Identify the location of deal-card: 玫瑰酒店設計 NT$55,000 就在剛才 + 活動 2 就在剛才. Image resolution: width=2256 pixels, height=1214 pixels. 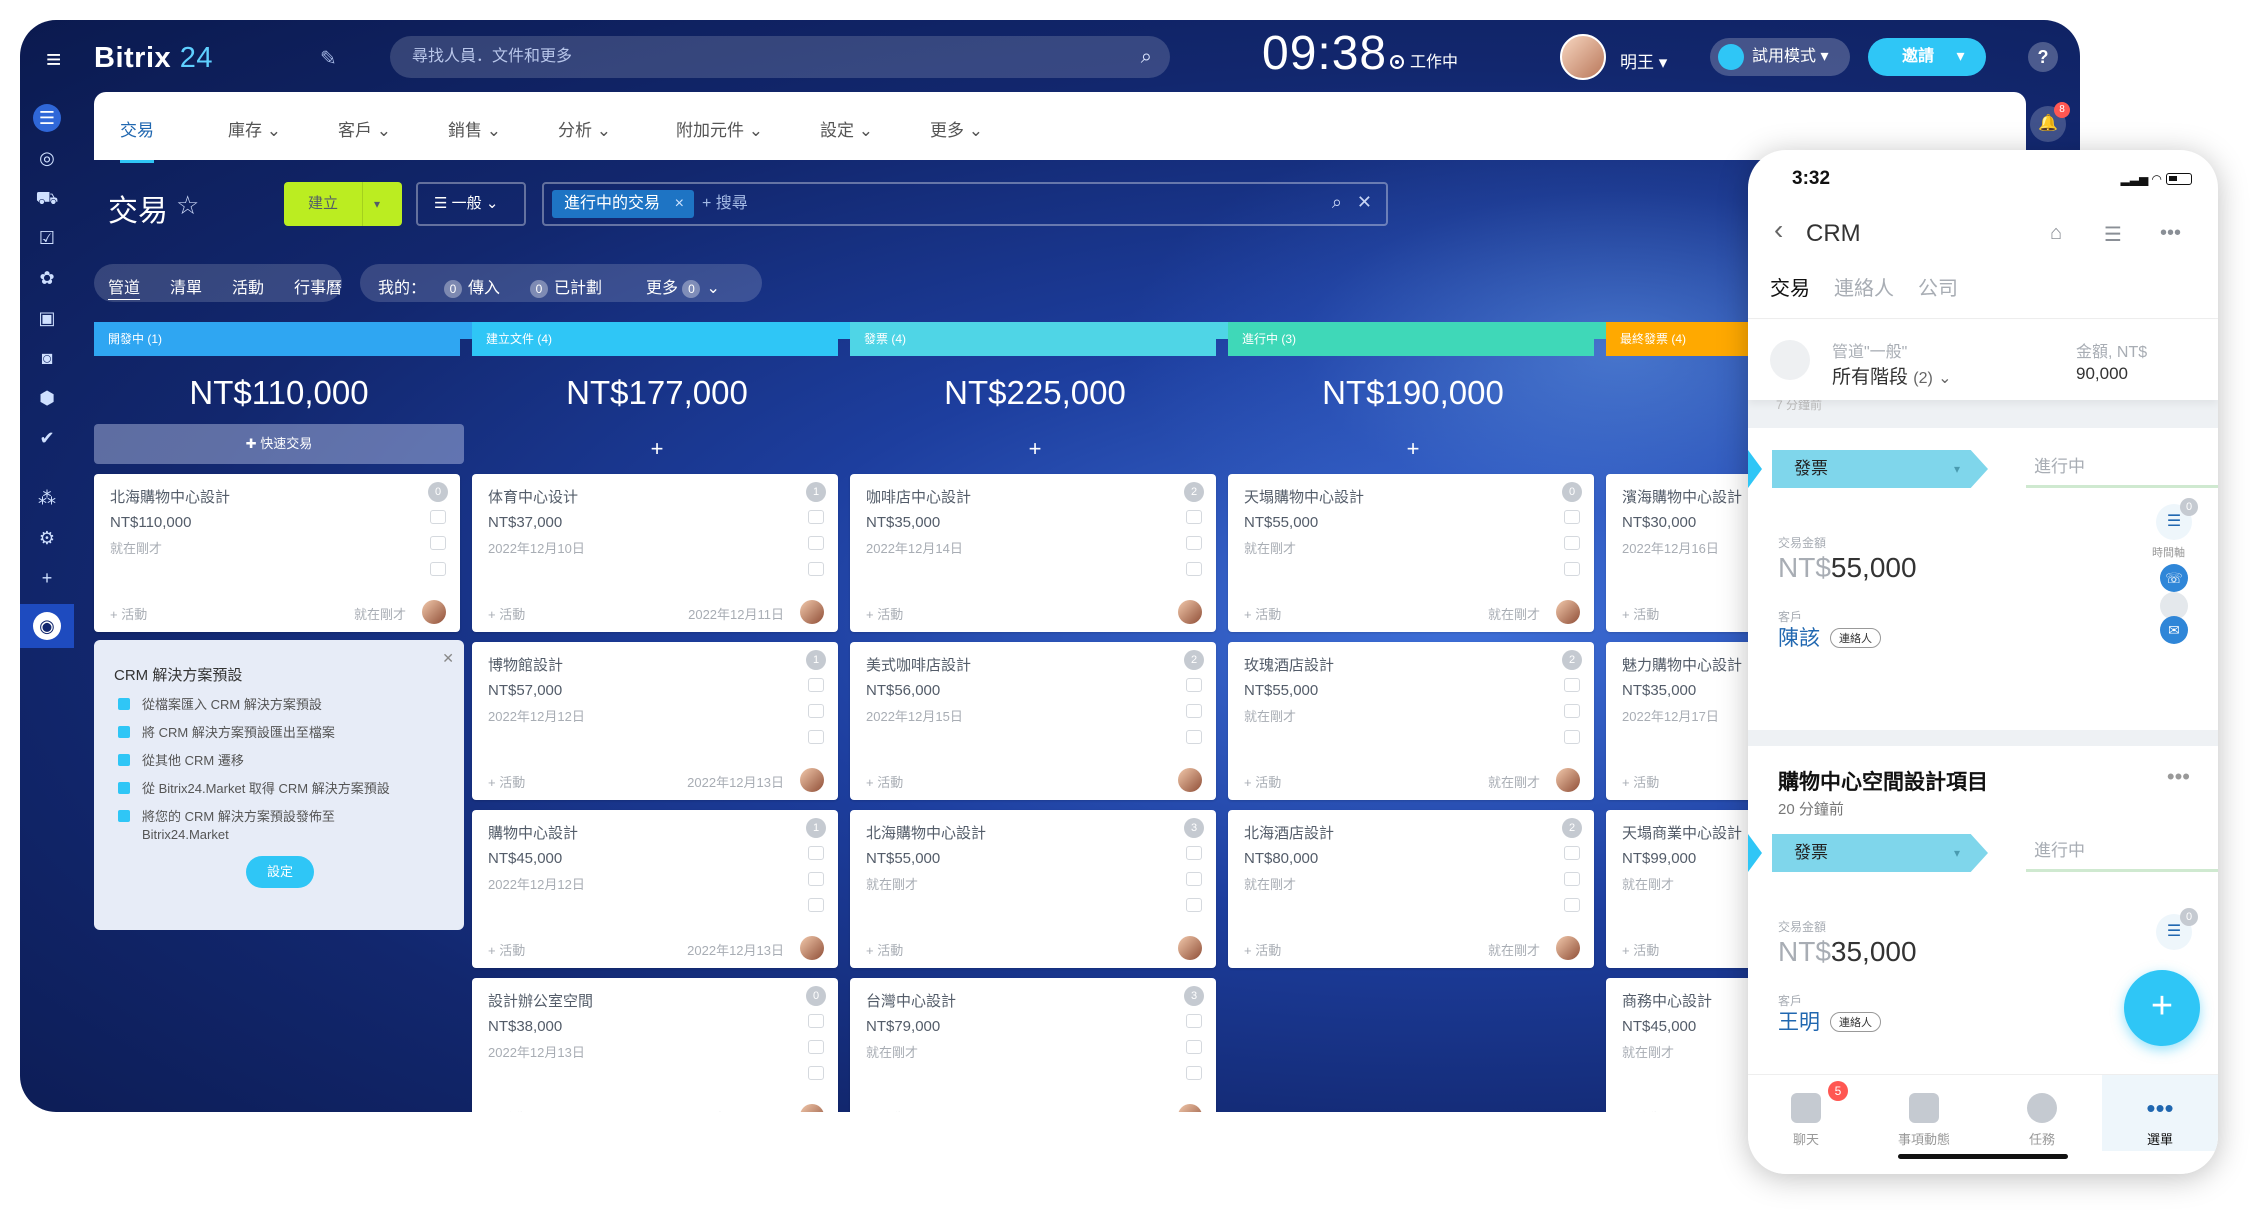
(1411, 721).